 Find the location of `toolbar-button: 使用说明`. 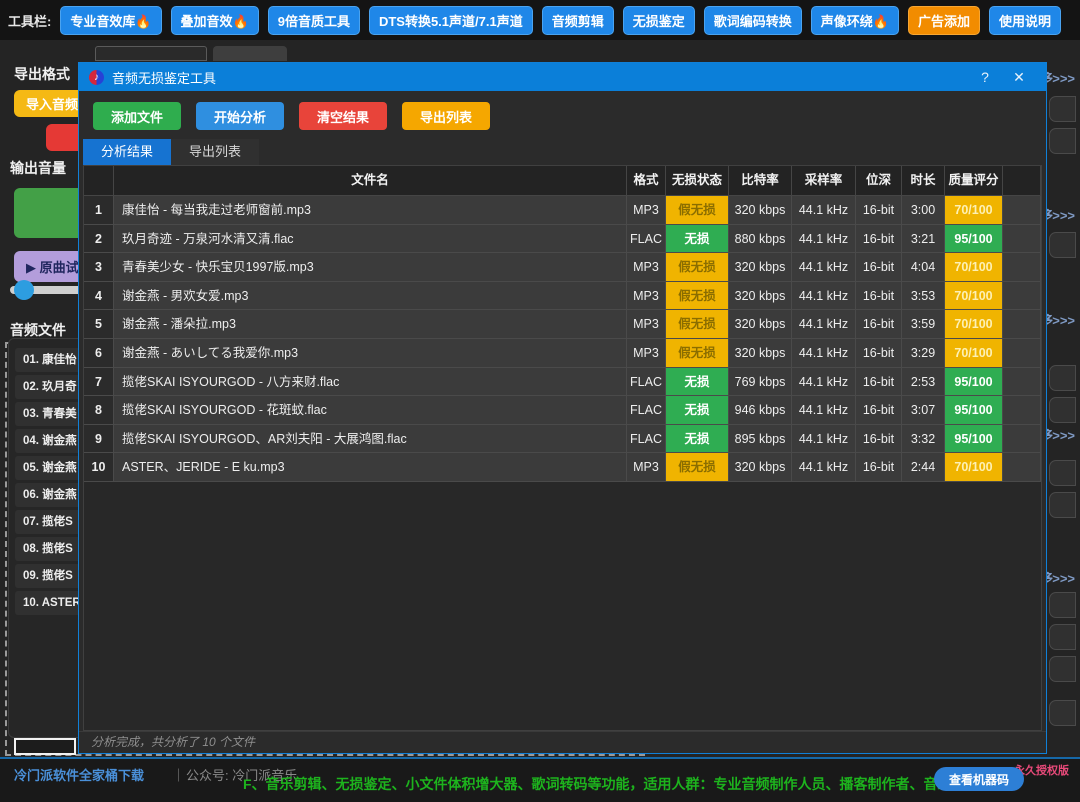

toolbar-button: 使用说明 is located at coordinates (1024, 20).